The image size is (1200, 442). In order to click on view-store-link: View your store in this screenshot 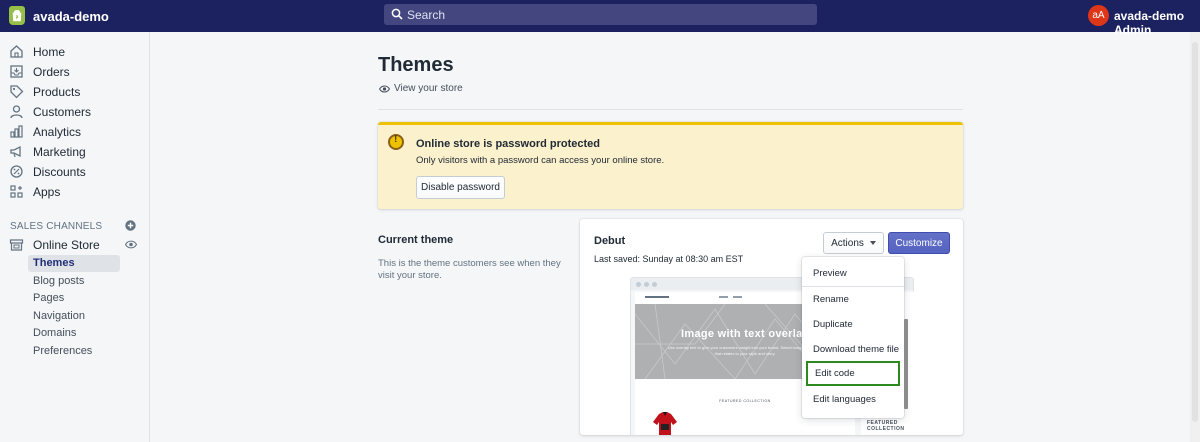, I will do `click(421, 88)`.